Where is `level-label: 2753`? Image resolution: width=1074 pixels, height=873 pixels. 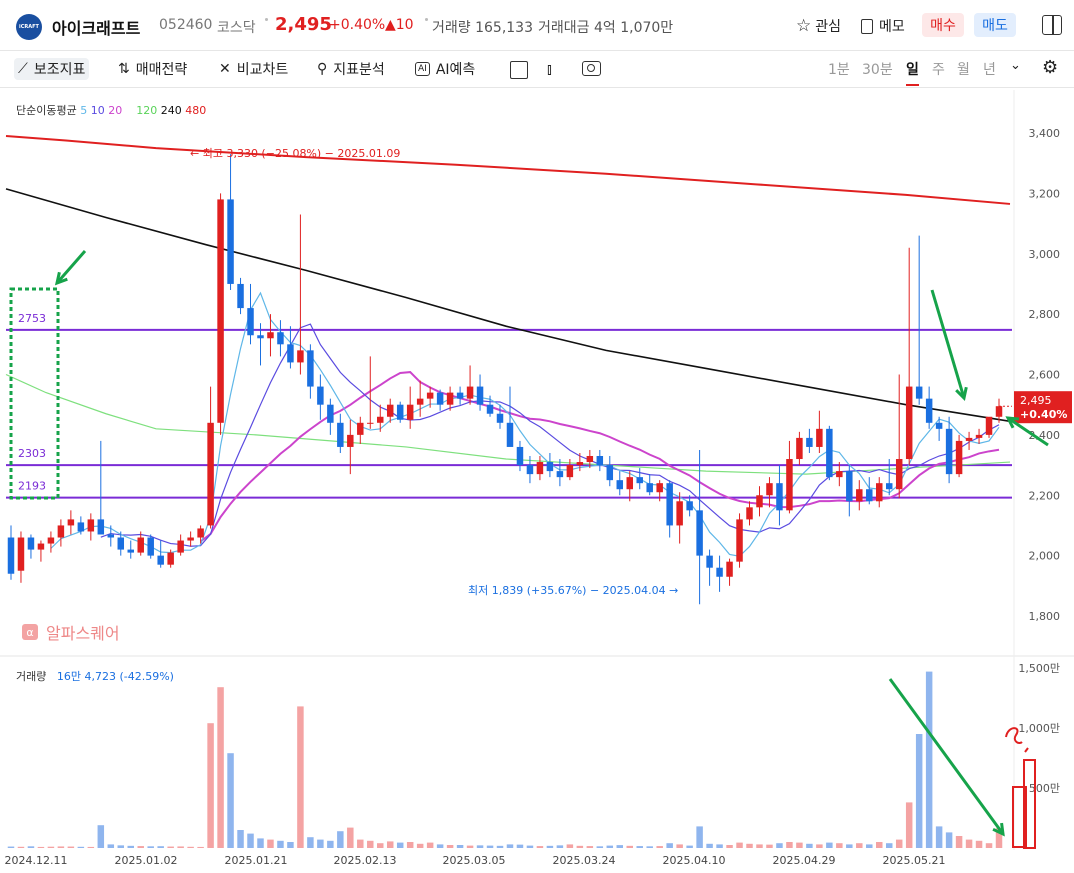 level-label: 2753 is located at coordinates (32, 318).